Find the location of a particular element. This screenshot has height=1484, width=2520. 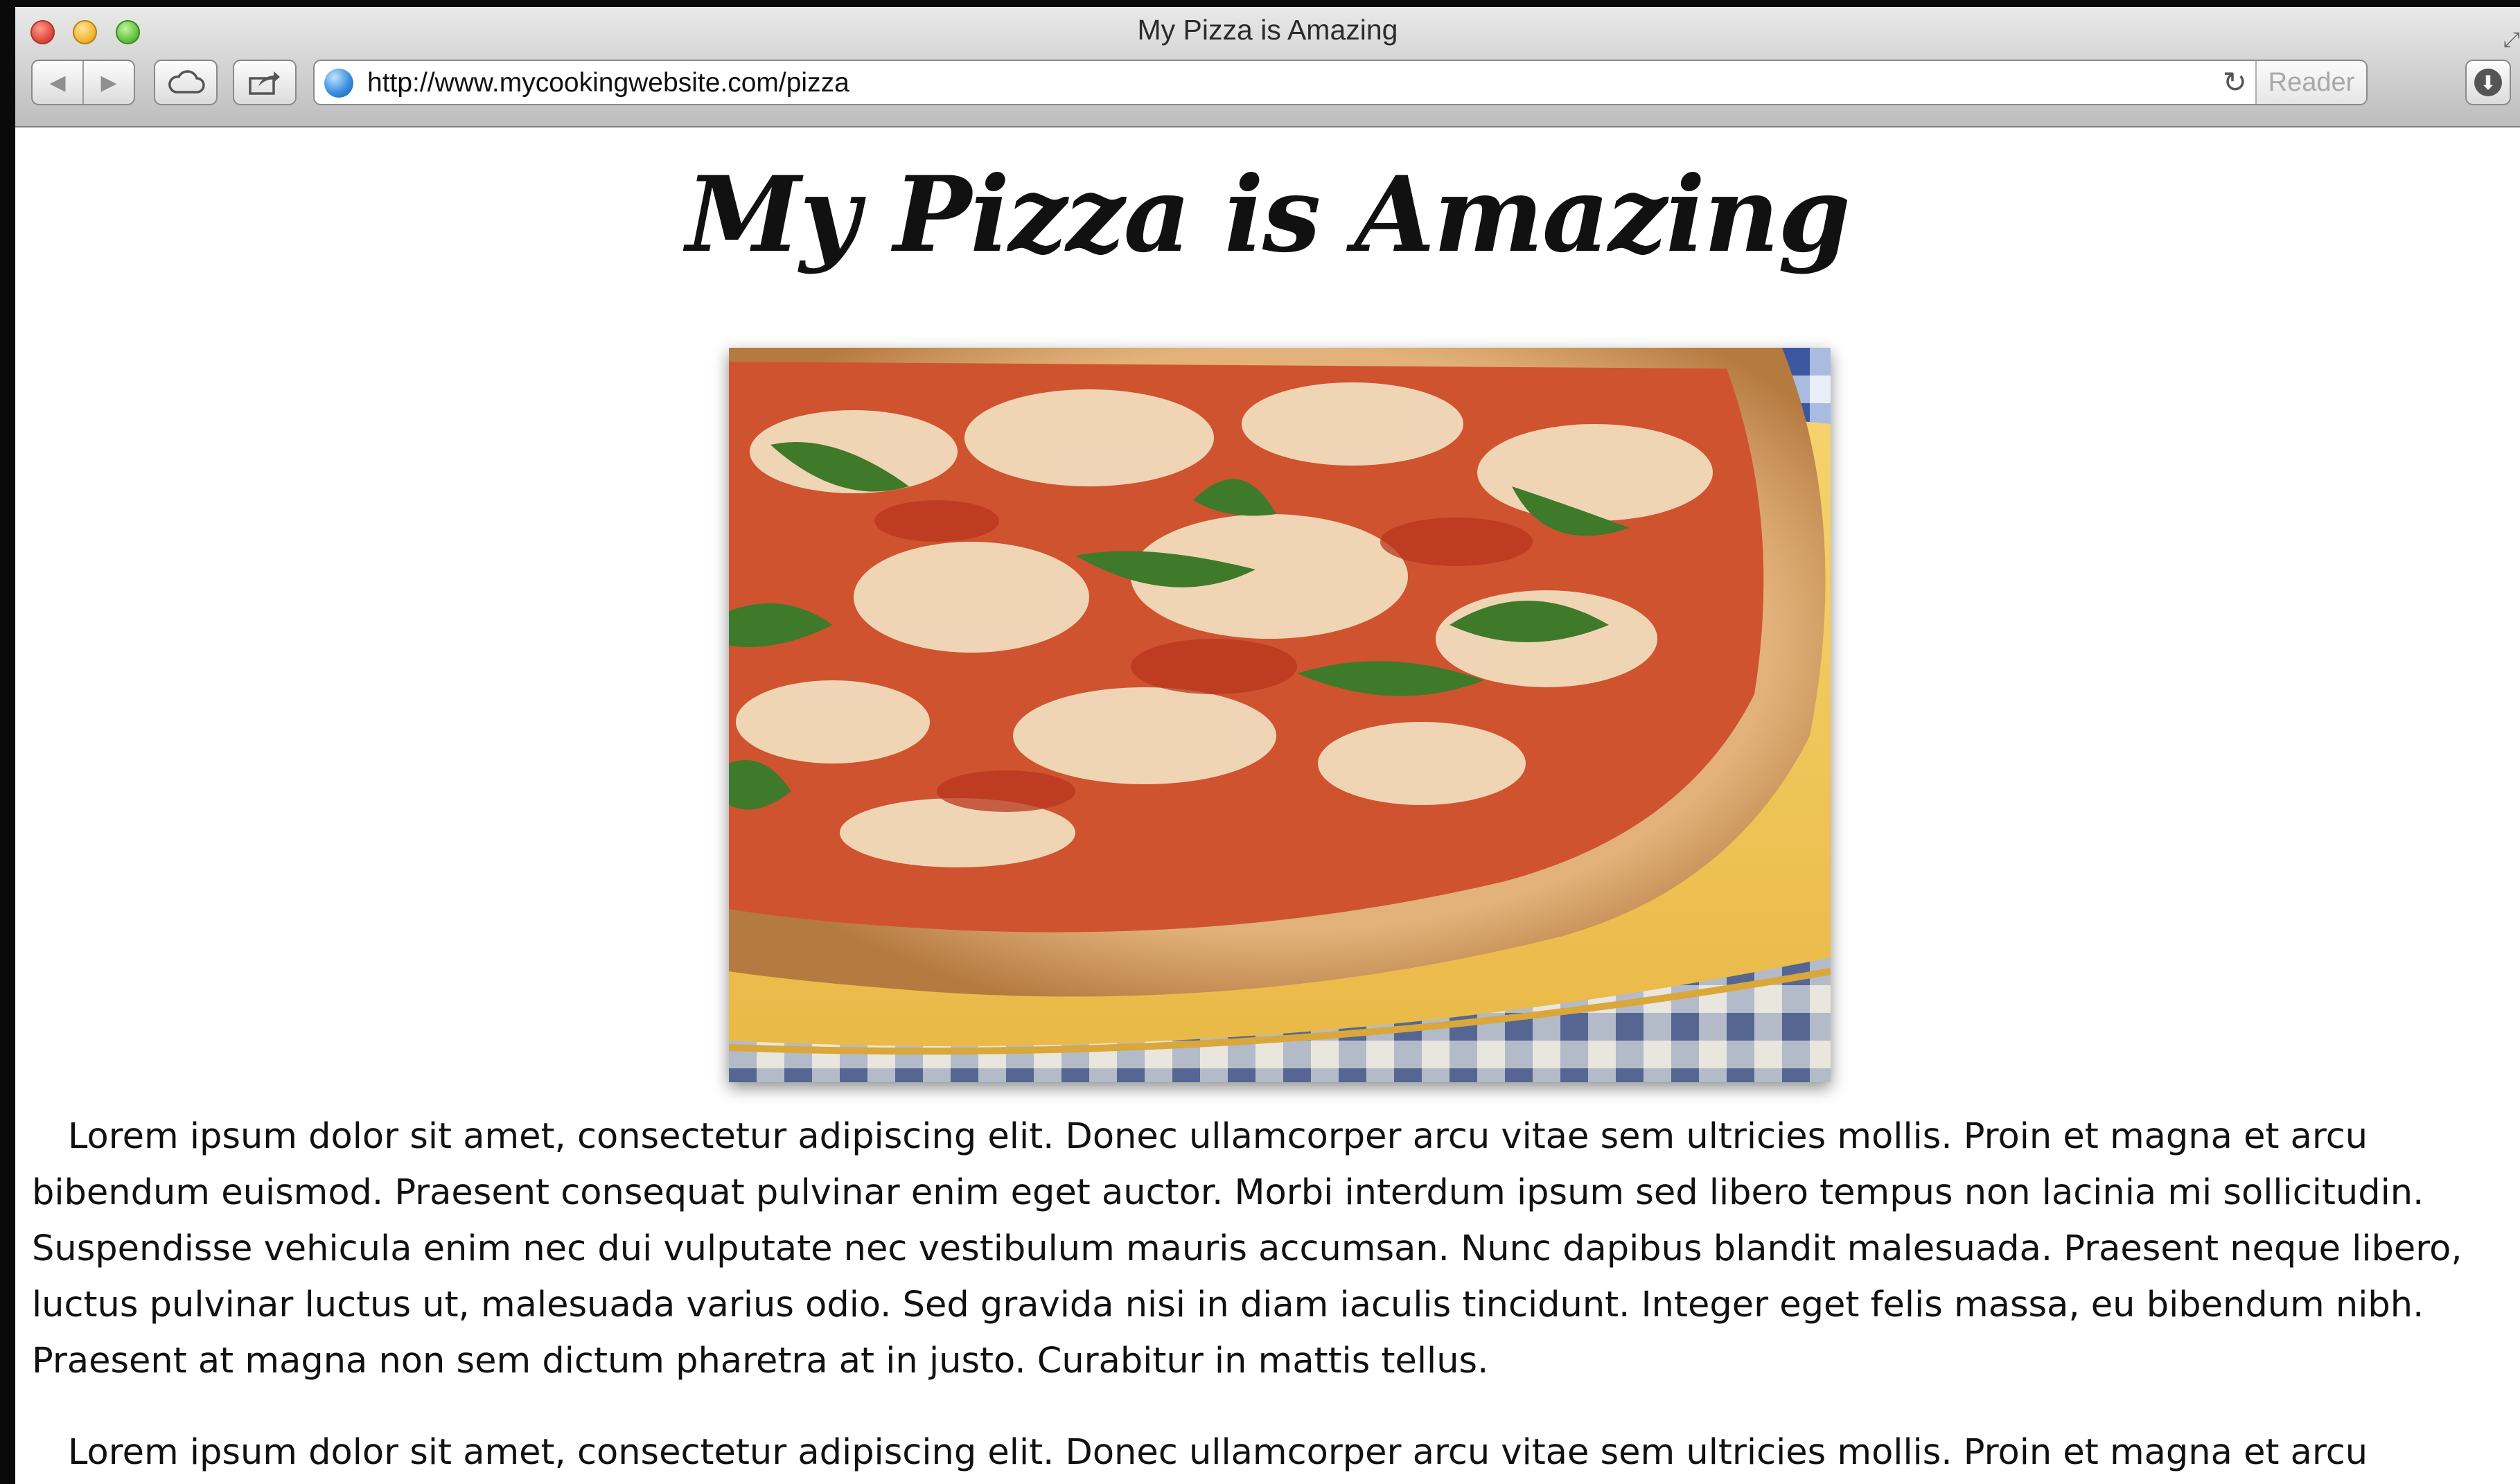

back-icon: ◀ is located at coordinates (57, 82).